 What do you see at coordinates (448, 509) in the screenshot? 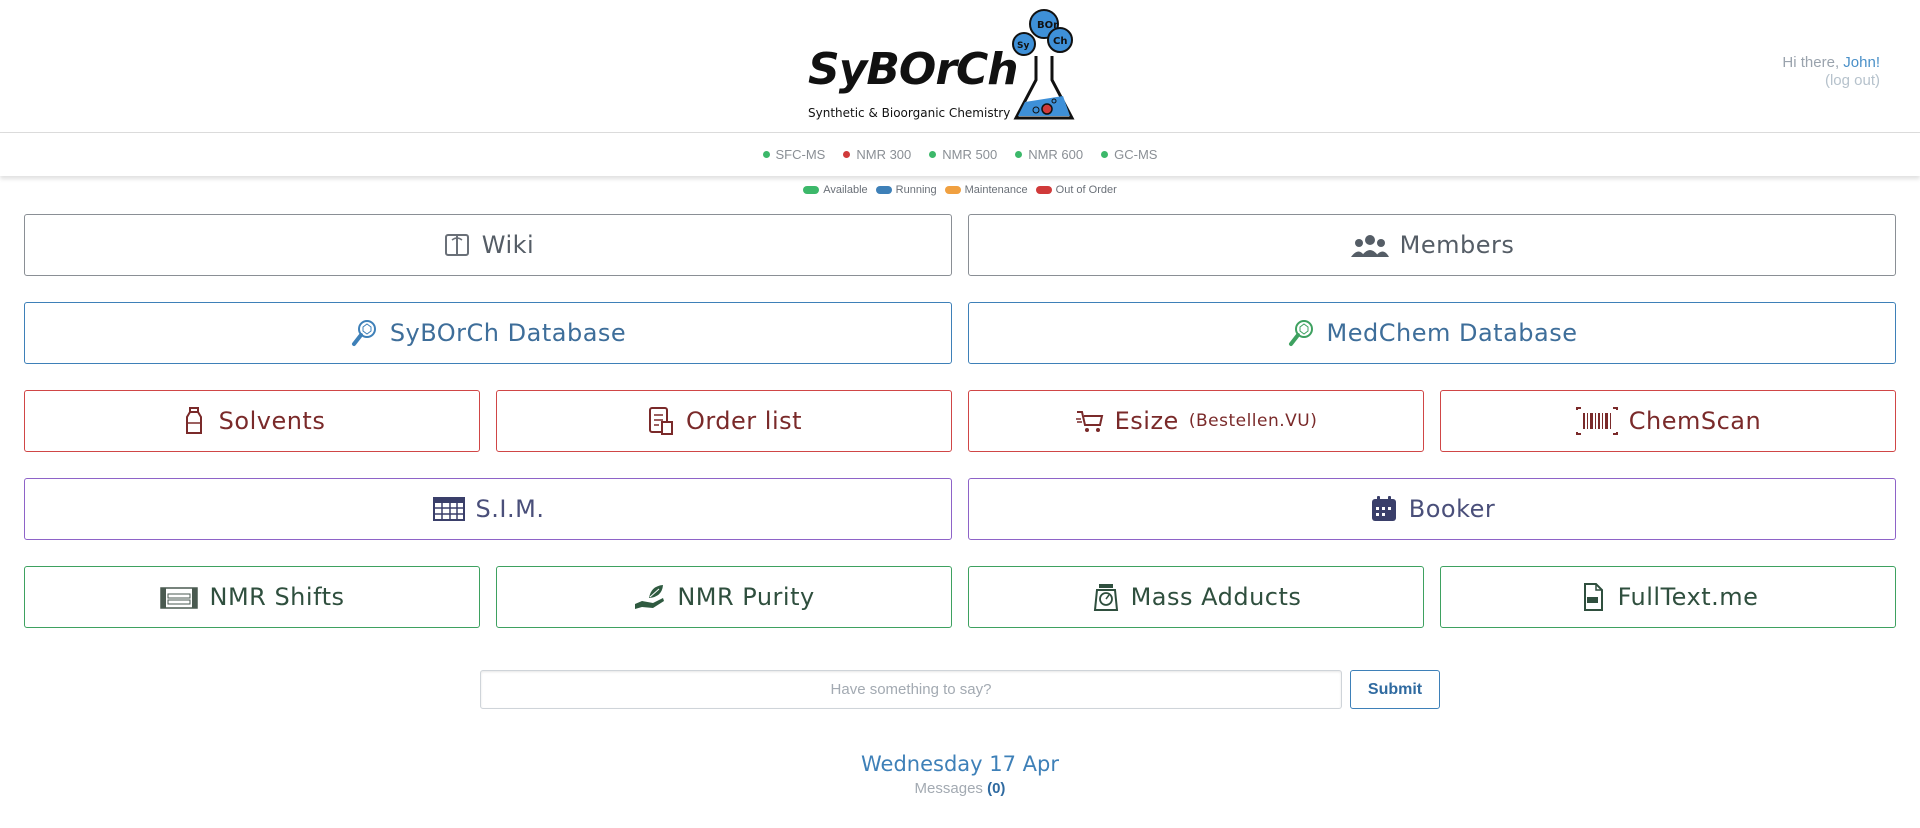
I see `table-icon` at bounding box center [448, 509].